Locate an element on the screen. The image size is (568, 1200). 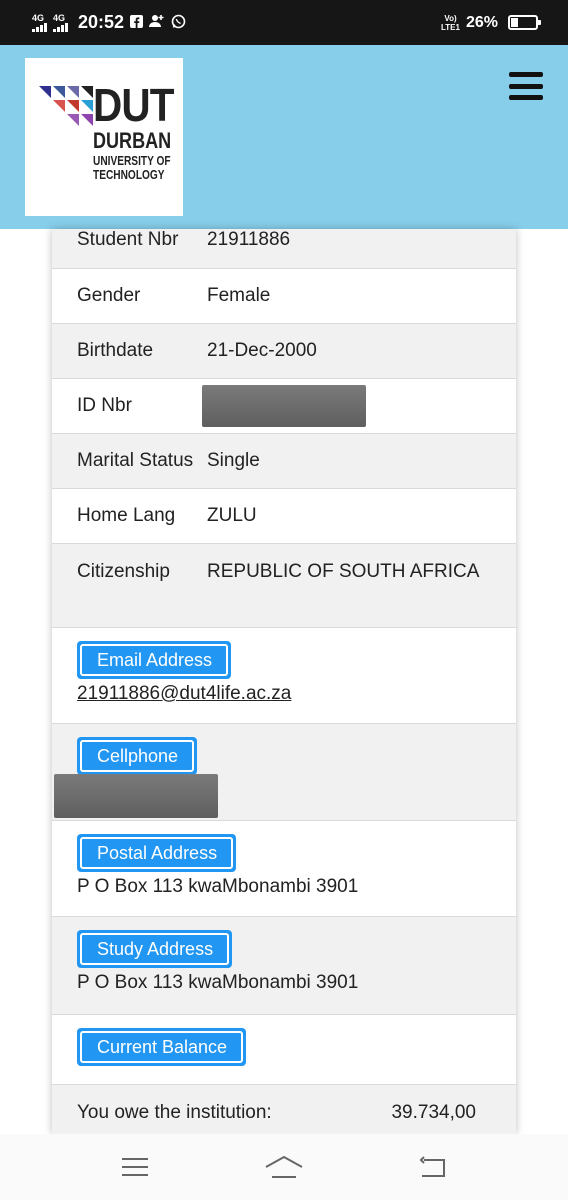
hamburger-icon is located at coordinates (526, 86).